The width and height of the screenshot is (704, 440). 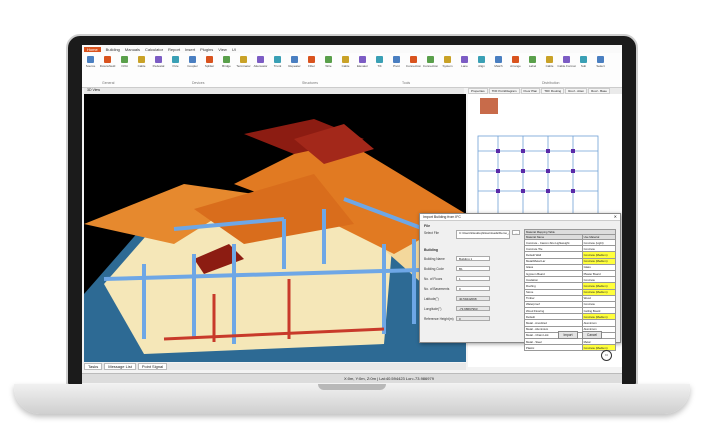 What do you see at coordinates (107, 64) in the screenshot?
I see `ribbon-button-1: Downshield` at bounding box center [107, 64].